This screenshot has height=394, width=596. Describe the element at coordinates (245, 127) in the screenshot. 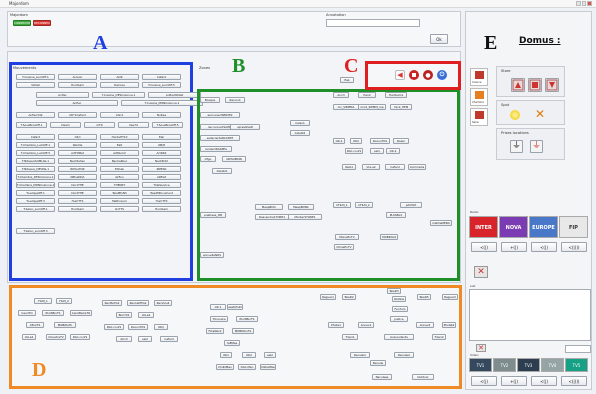

I see `zone-button: apresGSAR` at that location.